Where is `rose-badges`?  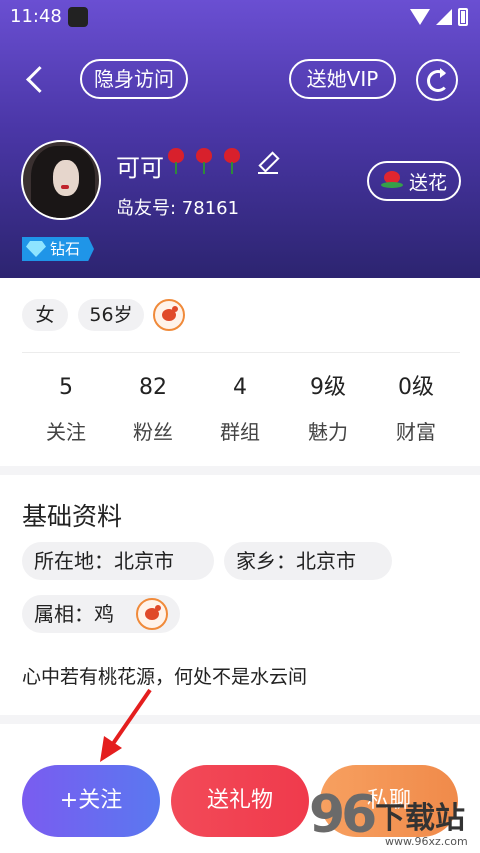
rose-badges is located at coordinates (204, 161).